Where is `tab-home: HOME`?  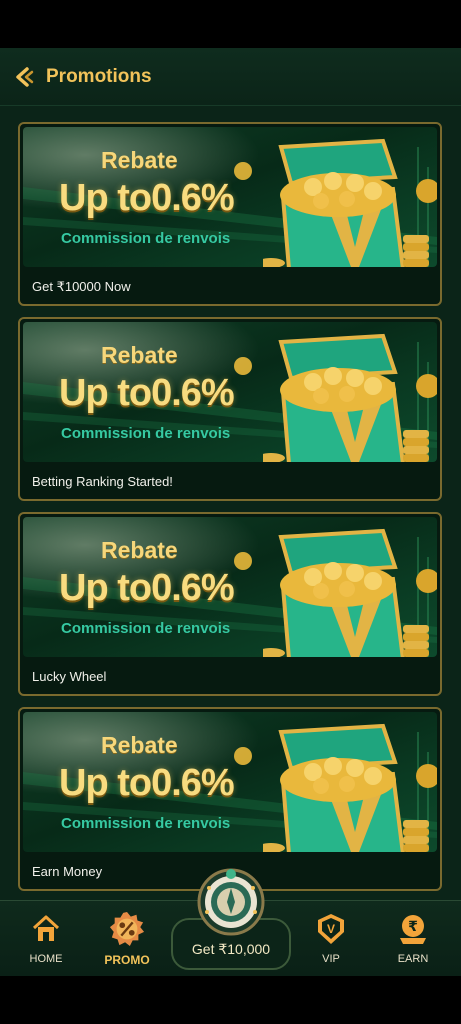 tab-home: HOME is located at coordinates (46, 938).